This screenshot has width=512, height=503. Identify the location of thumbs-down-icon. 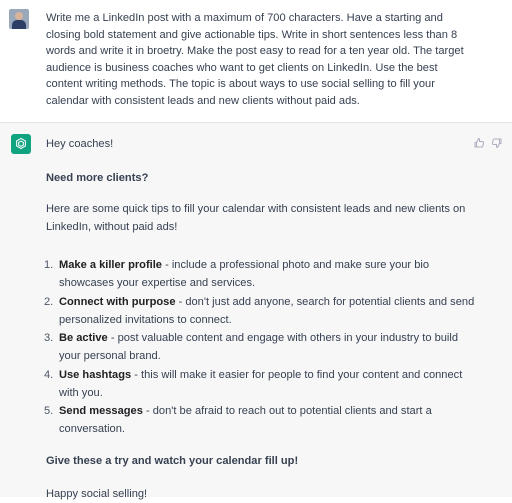
(497, 143).